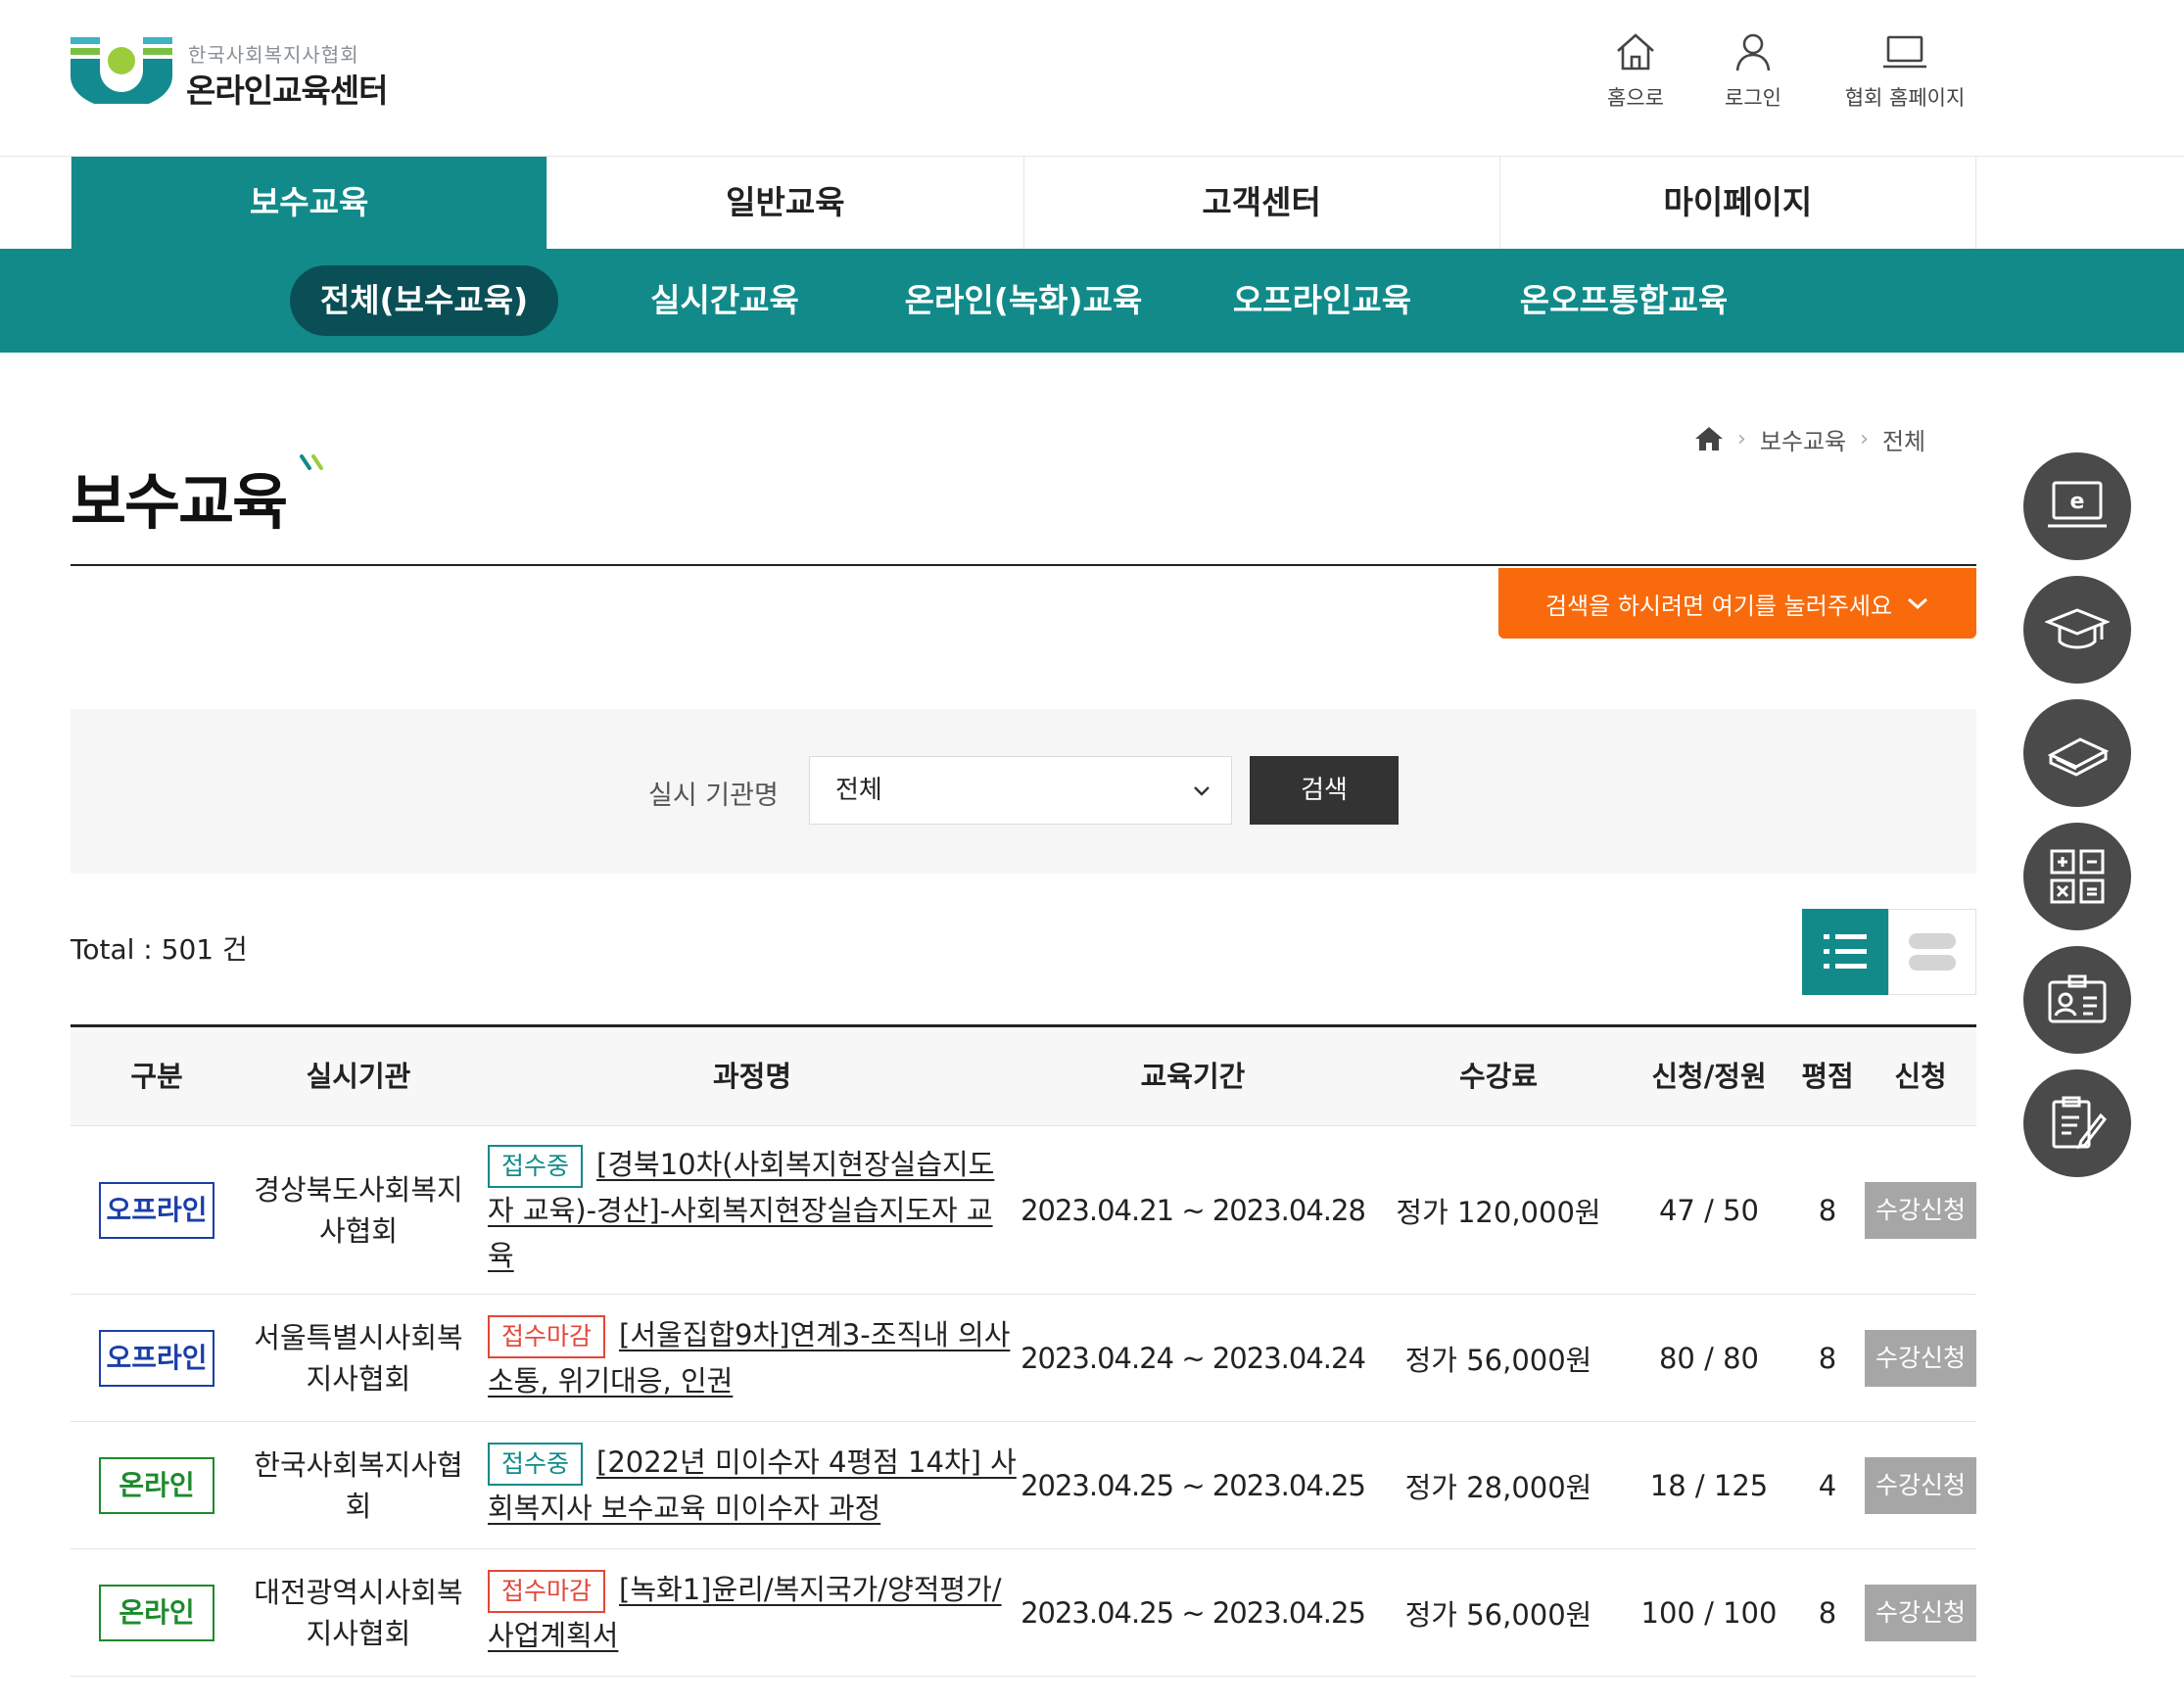  Describe the element at coordinates (1827, 1076) in the screenshot. I see `column-header-score: 평점` at that location.